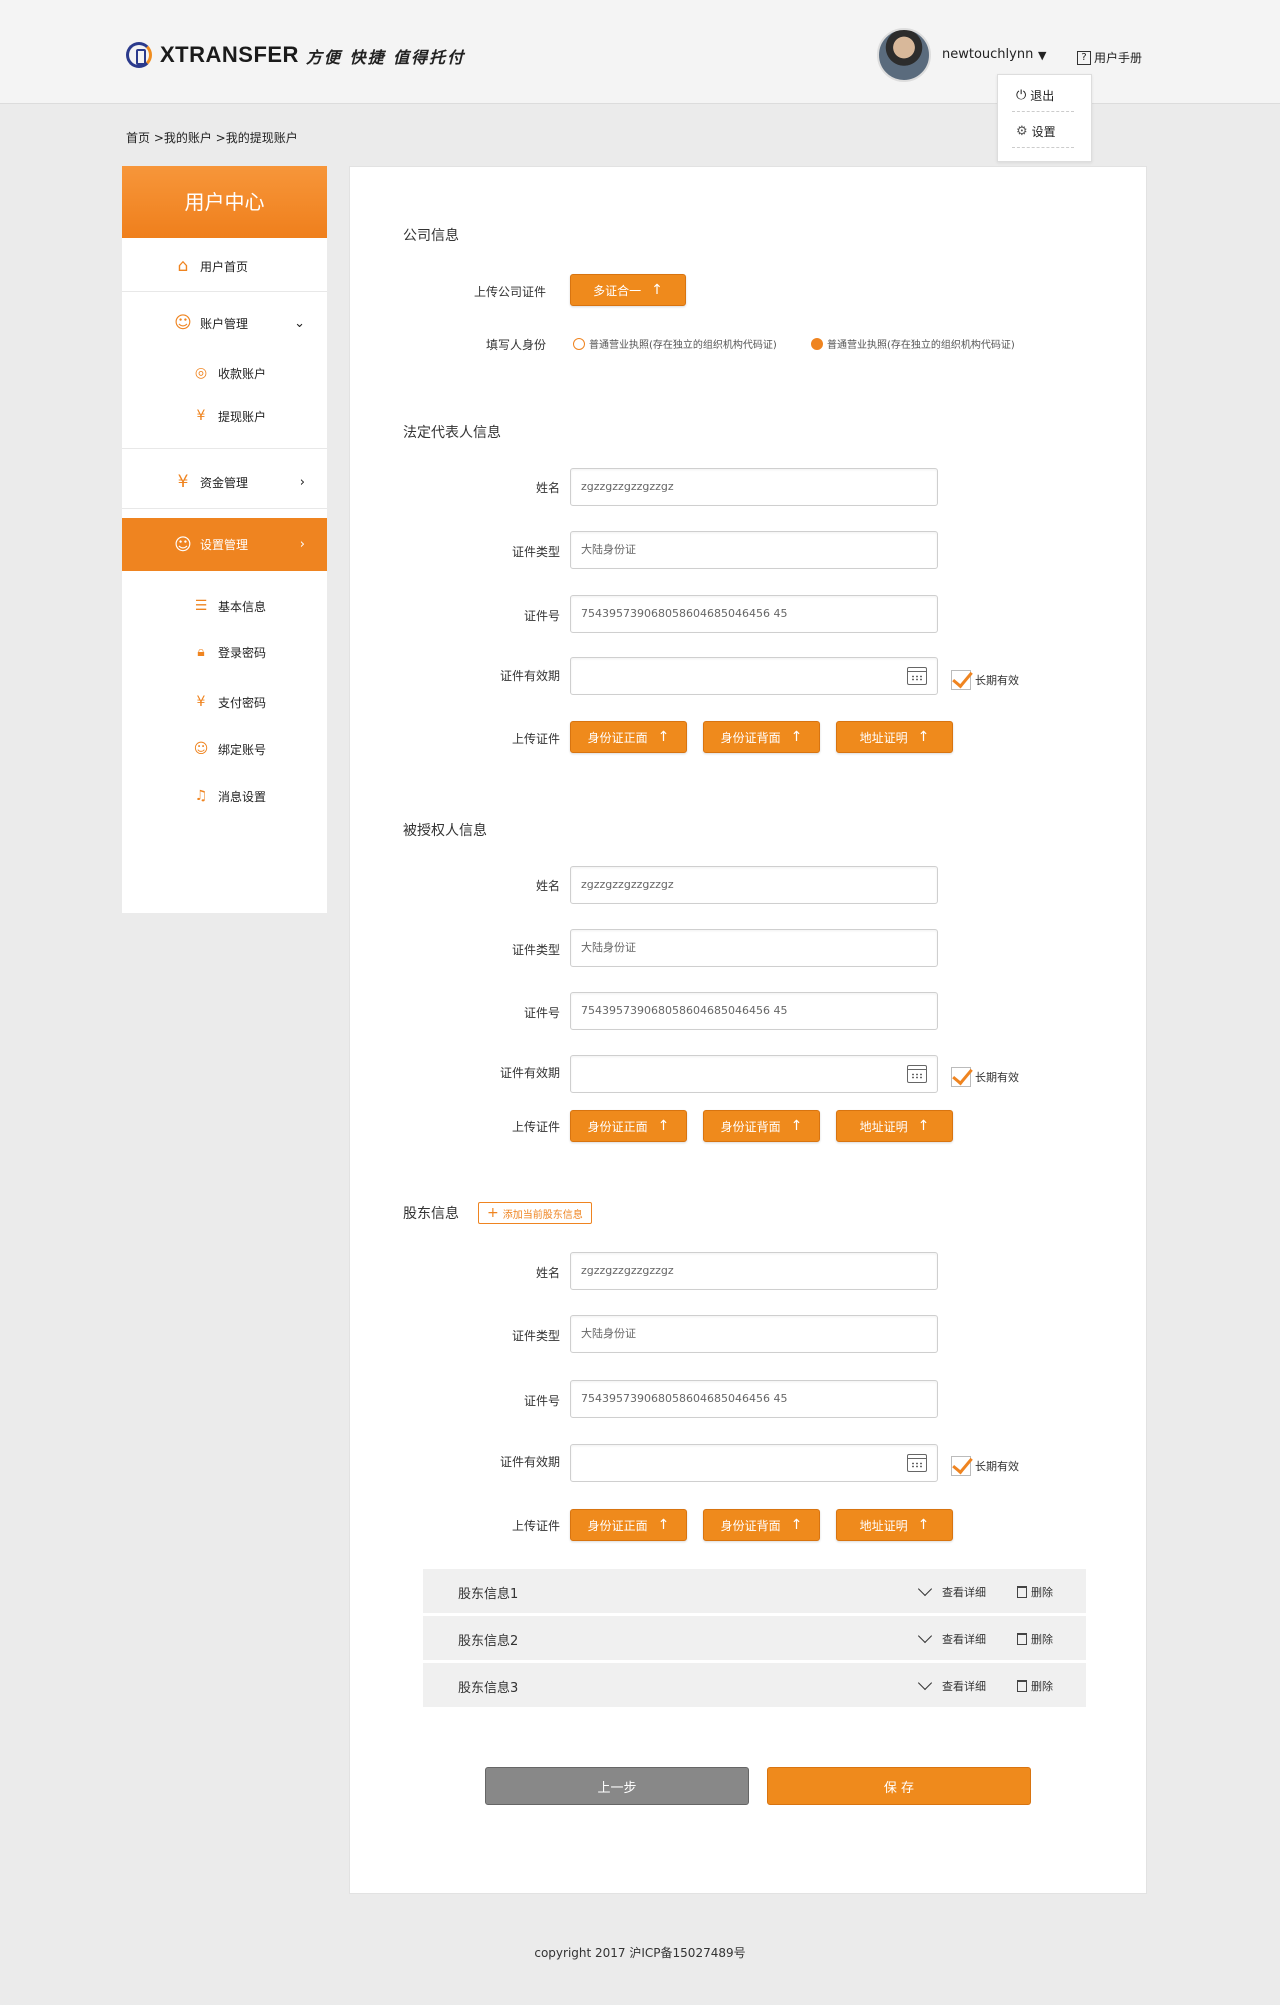 The height and width of the screenshot is (2005, 1280). What do you see at coordinates (754, 1591) in the screenshot?
I see `table-row: 股东信息1 查看详细 删除` at bounding box center [754, 1591].